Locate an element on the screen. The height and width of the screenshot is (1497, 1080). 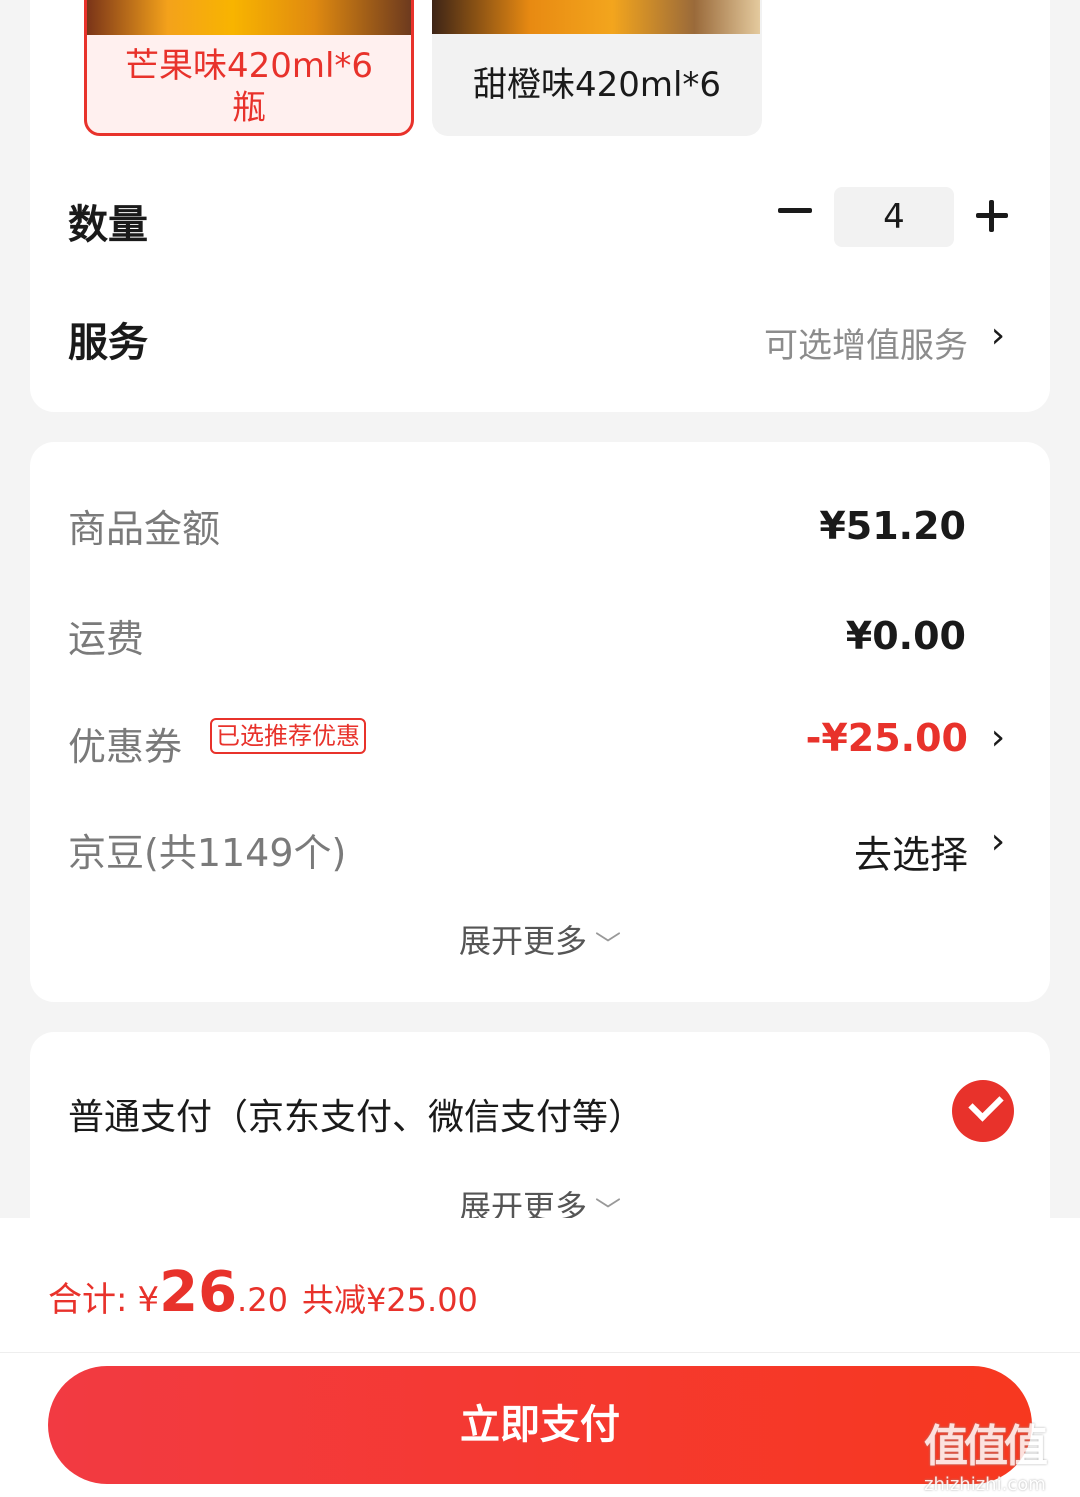
shipping-label: 运费 is located at coordinates (106, 639).